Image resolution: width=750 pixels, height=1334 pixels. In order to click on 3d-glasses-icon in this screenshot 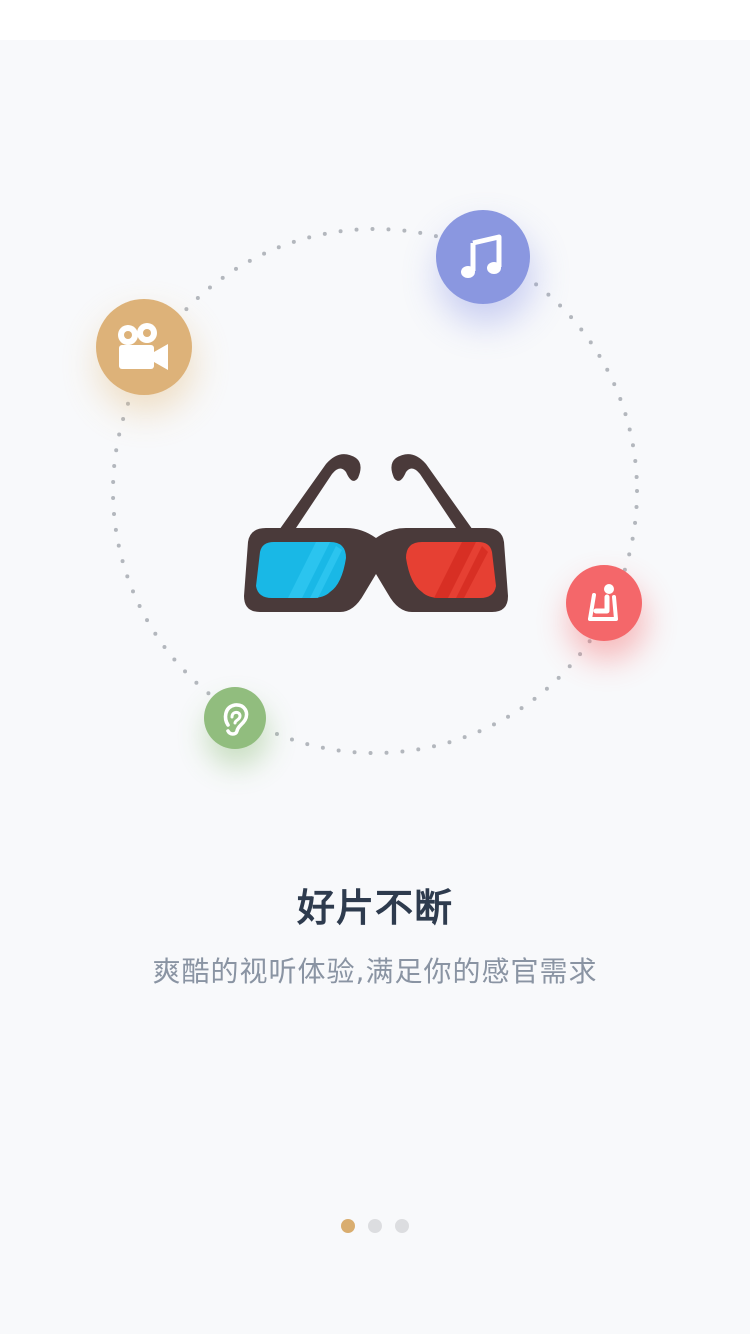, I will do `click(376, 533)`.